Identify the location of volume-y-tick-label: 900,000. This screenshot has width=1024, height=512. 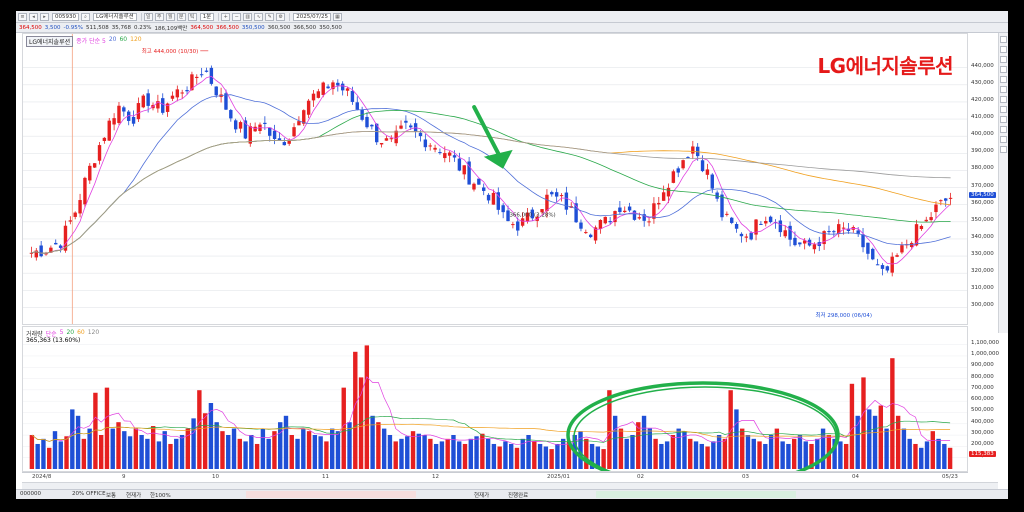
(982, 365).